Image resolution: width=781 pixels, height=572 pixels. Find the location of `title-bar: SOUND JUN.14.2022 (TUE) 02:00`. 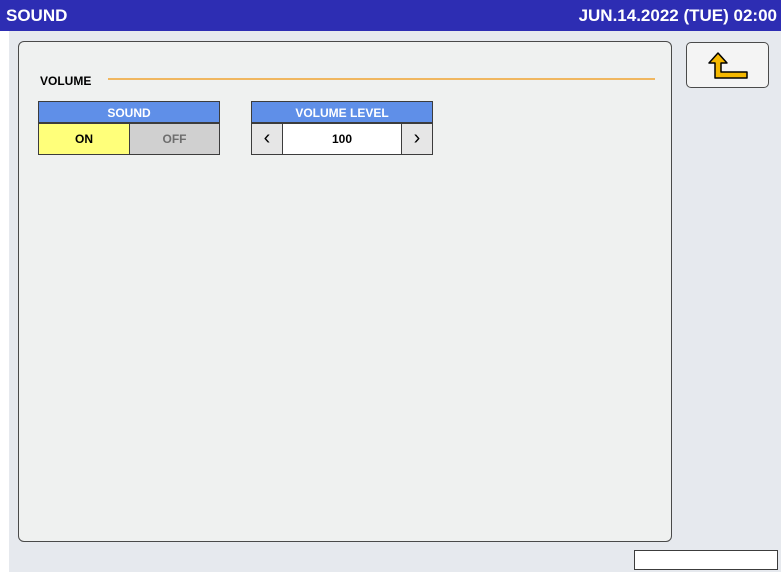

title-bar: SOUND JUN.14.2022 (TUE) 02:00 is located at coordinates (390, 15).